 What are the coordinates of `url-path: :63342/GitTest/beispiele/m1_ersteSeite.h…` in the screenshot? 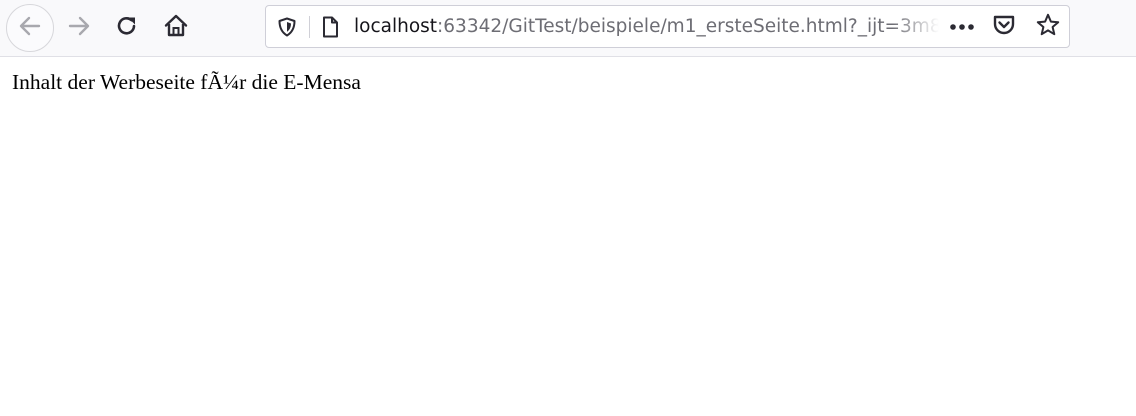 It's located at (688, 26).